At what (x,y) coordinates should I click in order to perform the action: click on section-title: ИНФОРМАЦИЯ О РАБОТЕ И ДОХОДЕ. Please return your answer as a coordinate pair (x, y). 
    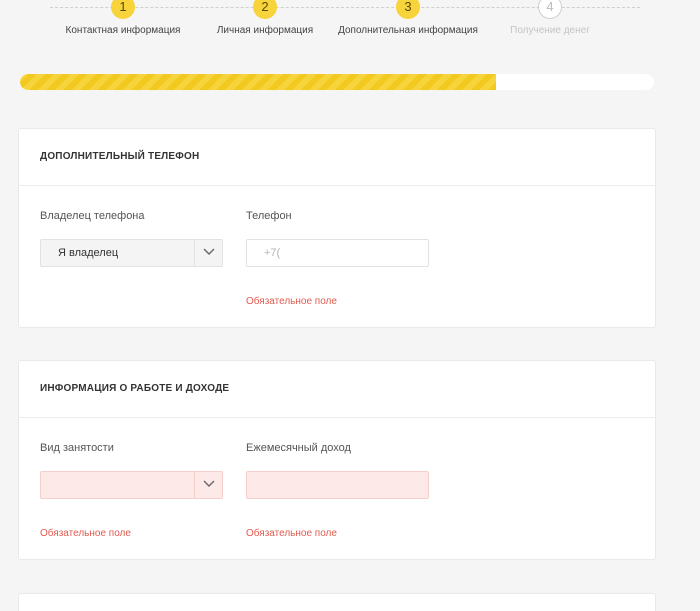
    Looking at the image, I should click on (337, 389).